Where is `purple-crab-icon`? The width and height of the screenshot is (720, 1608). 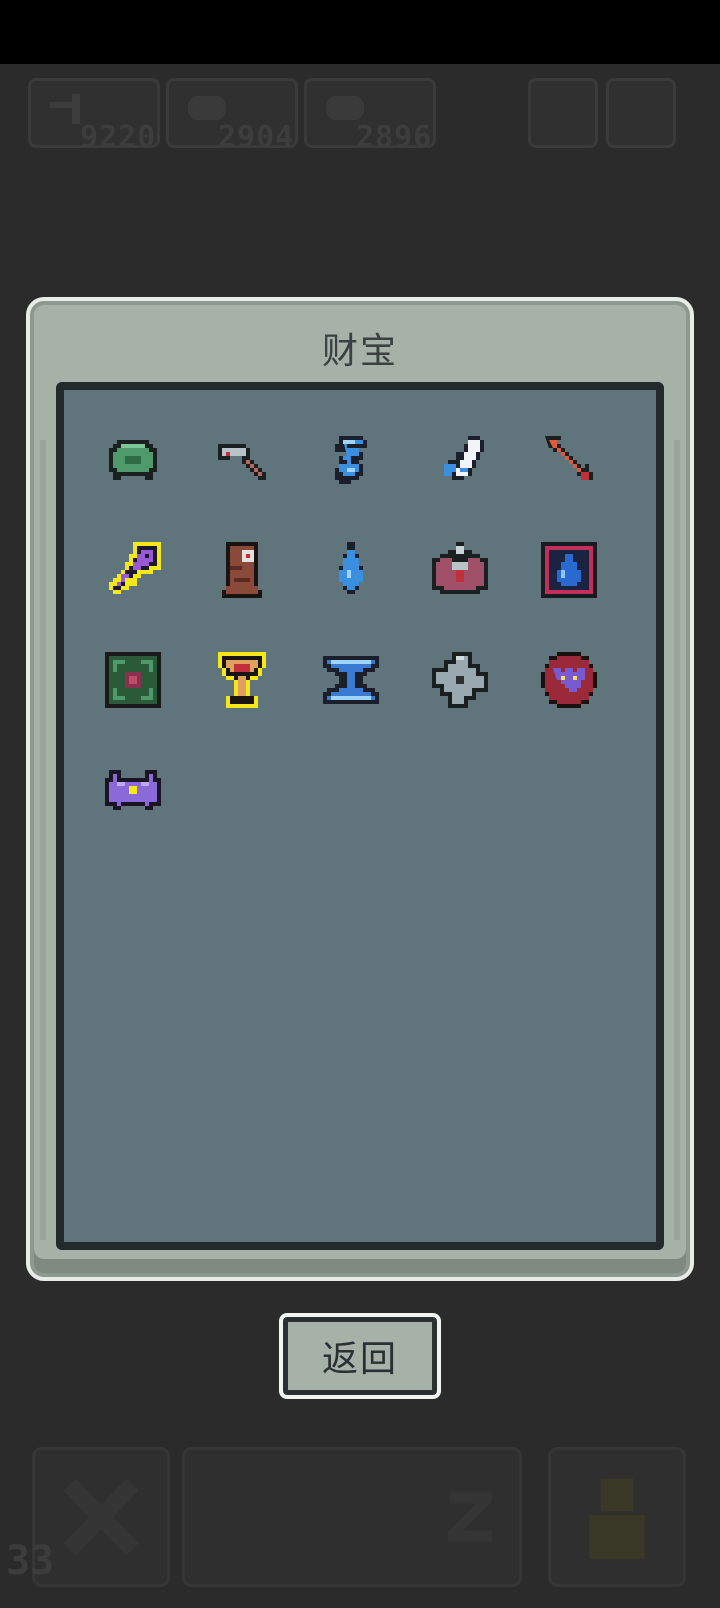
purple-crab-icon is located at coordinates (133, 790).